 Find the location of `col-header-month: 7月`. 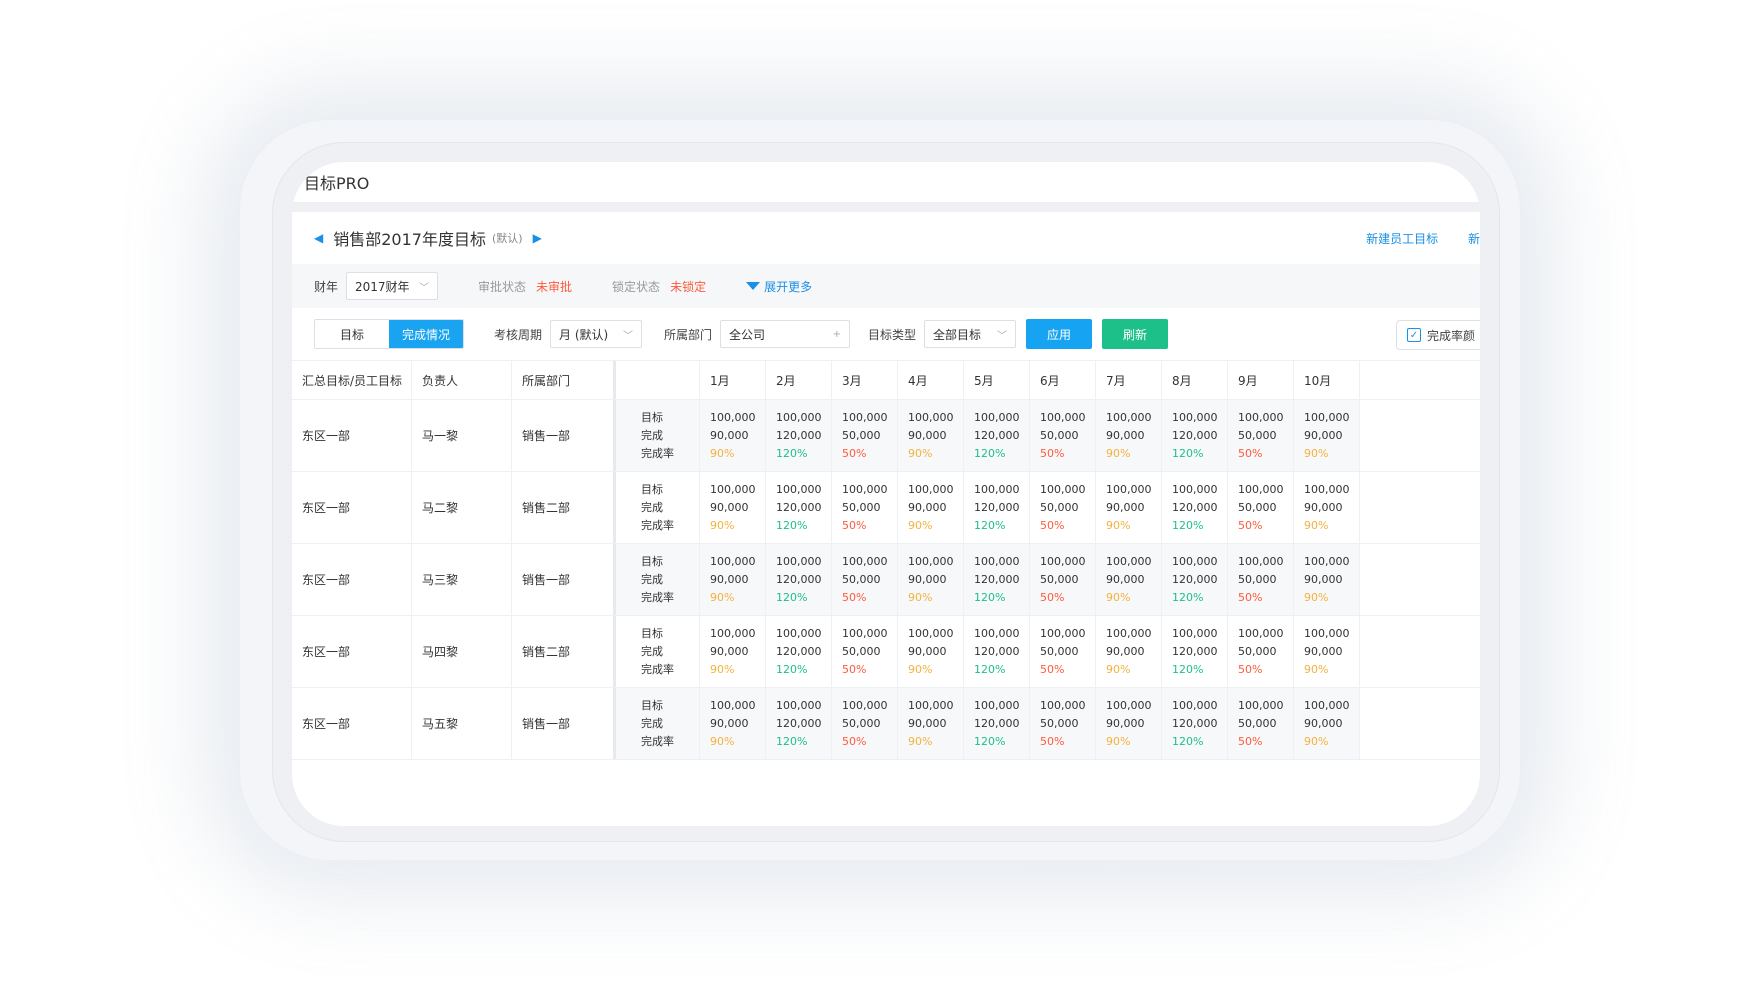

col-header-month: 7月 is located at coordinates (1129, 380).